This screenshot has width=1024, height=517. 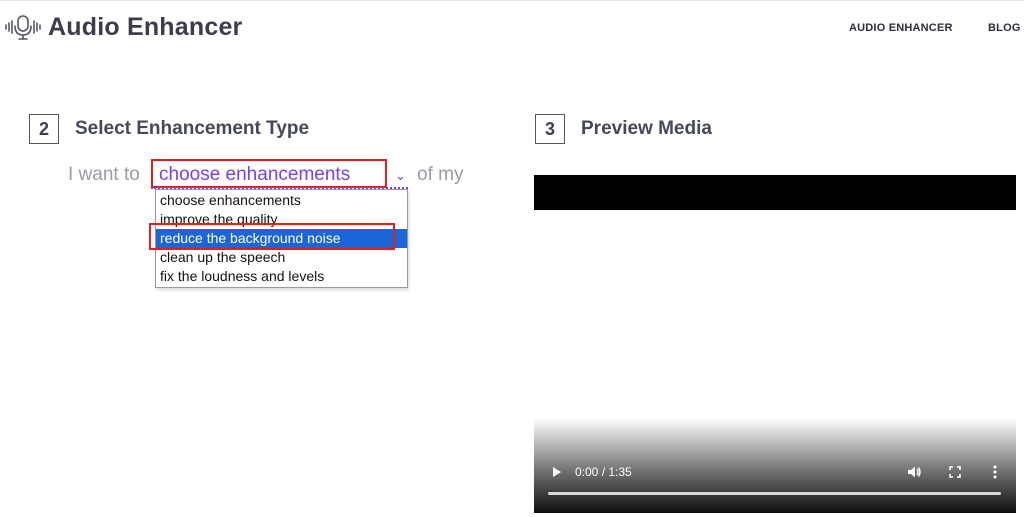 I want to click on volume-icon, so click(x=914, y=472).